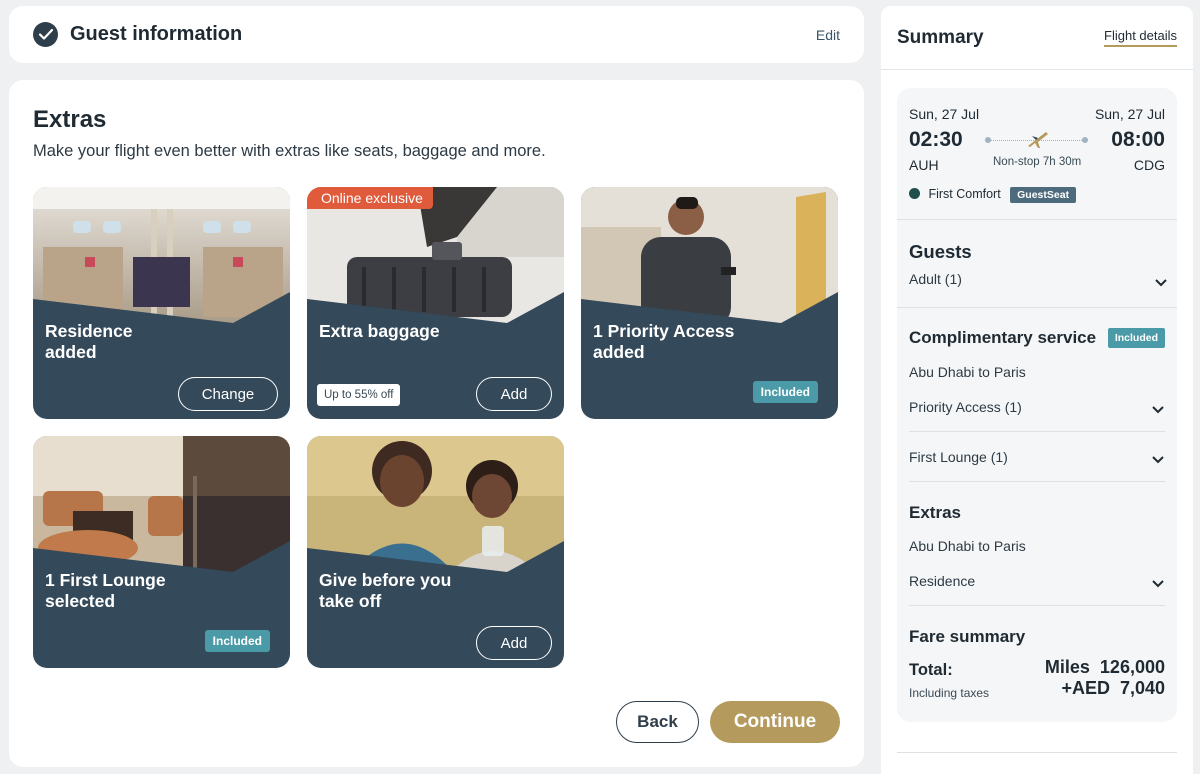 Image resolution: width=1200 pixels, height=774 pixels. I want to click on guests-title: Guests, so click(940, 251).